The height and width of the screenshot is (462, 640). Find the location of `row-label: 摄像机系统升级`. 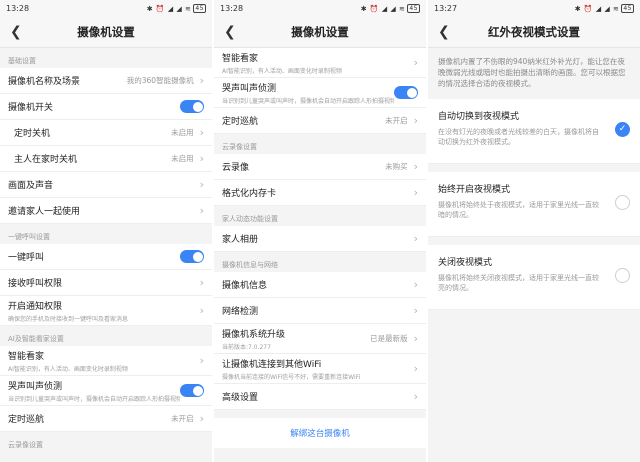

row-label: 摄像机系统升级 is located at coordinates (254, 334).